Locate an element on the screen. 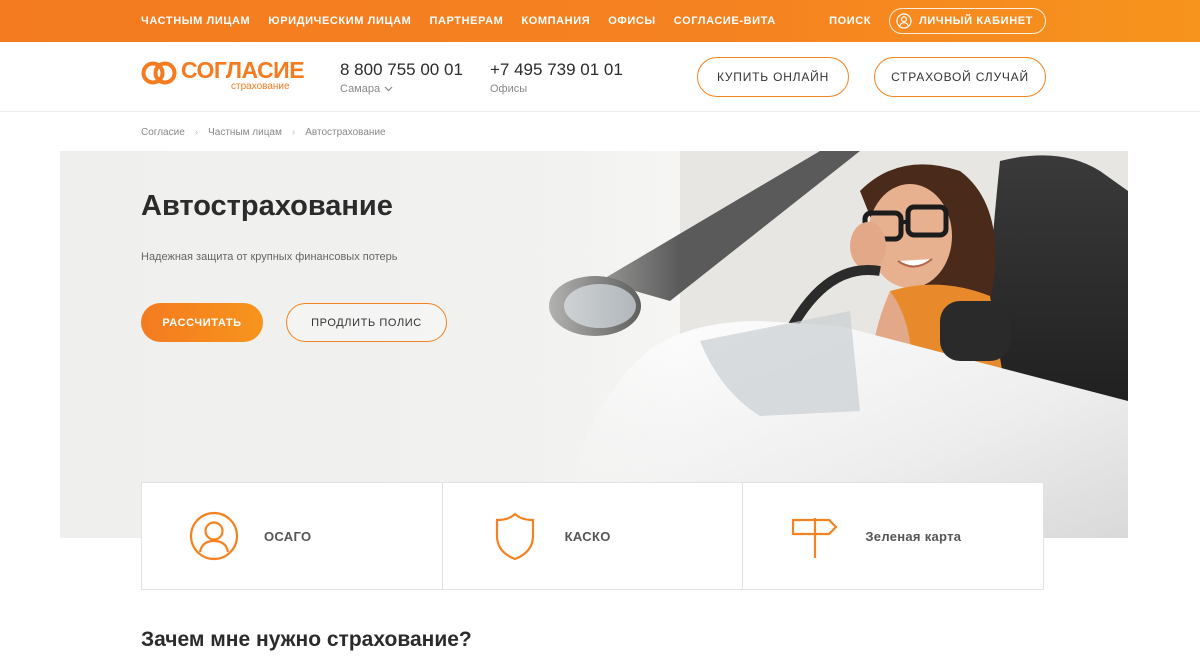 The height and width of the screenshot is (664, 1200). person-circle-icon is located at coordinates (214, 536).